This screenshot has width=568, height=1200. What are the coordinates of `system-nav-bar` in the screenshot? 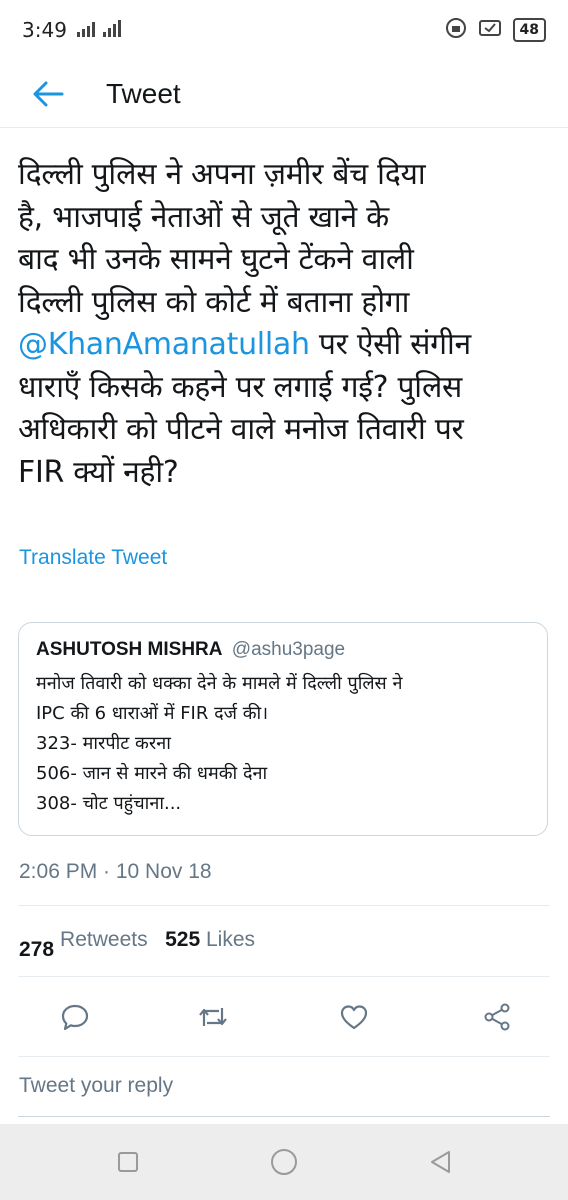 It's located at (284, 1162).